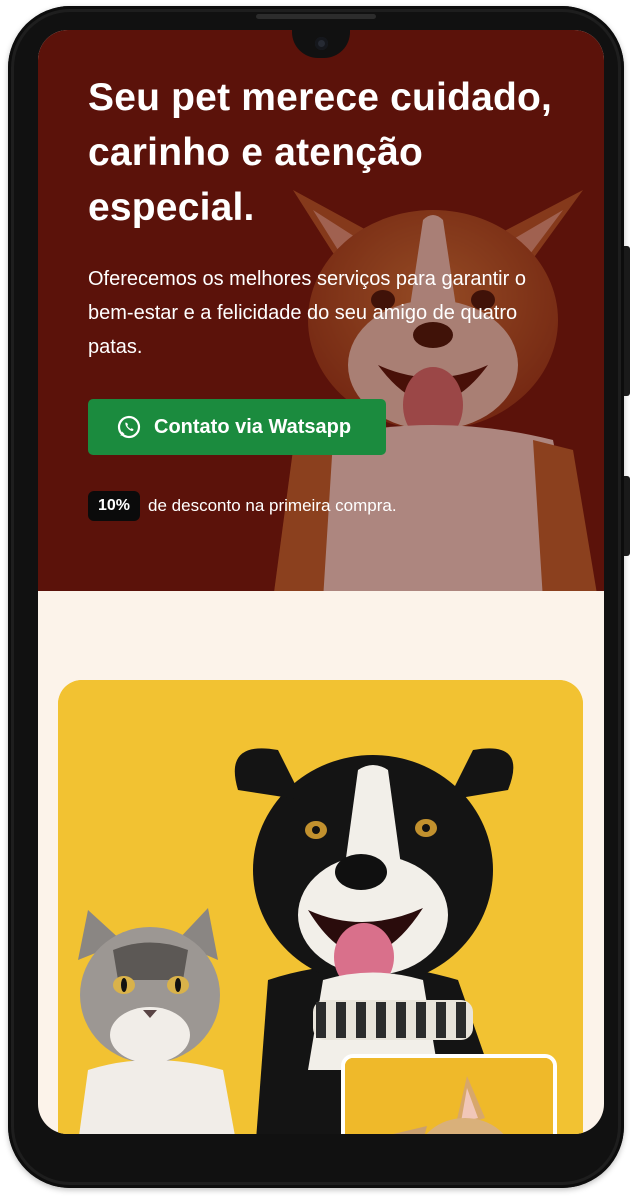 This screenshot has height=1200, width=640. I want to click on kitten-image, so click(449, 1096).